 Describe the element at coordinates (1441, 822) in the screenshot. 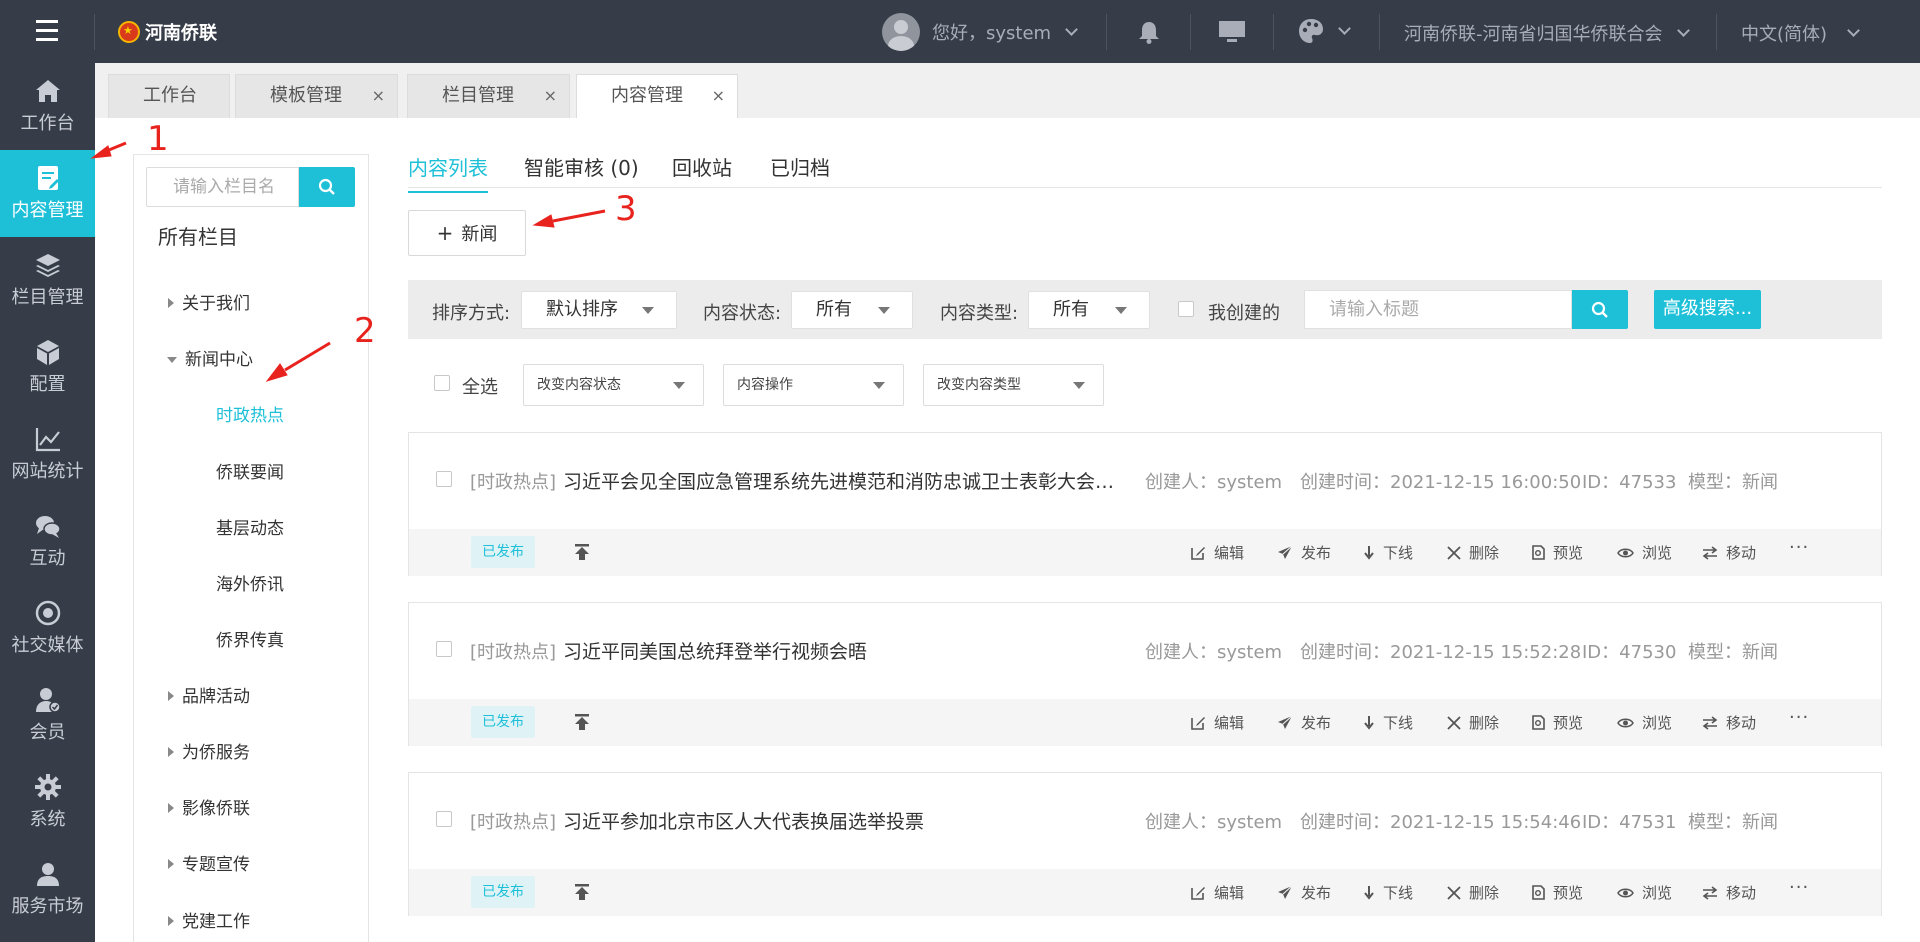

I see `item-created-time: 创建时间：2021-12-15 15:54:46` at that location.